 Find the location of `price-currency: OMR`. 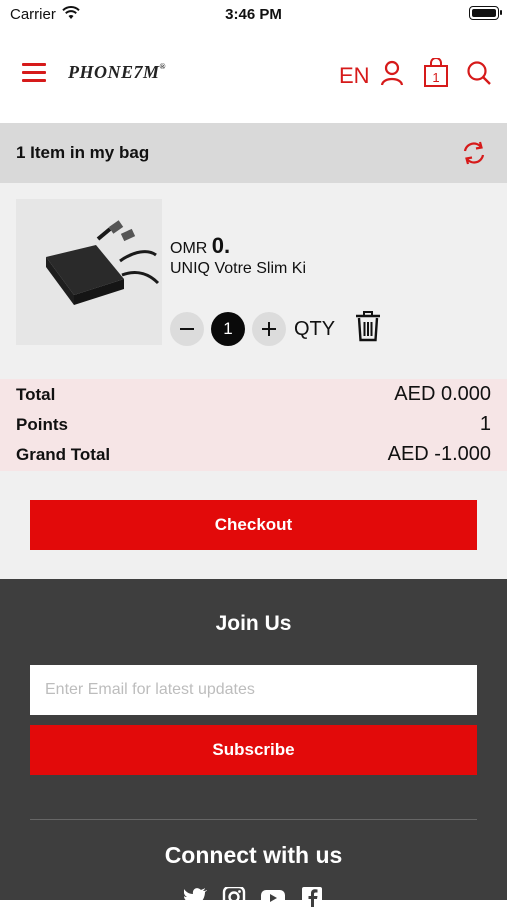

price-currency: OMR is located at coordinates (189, 248).